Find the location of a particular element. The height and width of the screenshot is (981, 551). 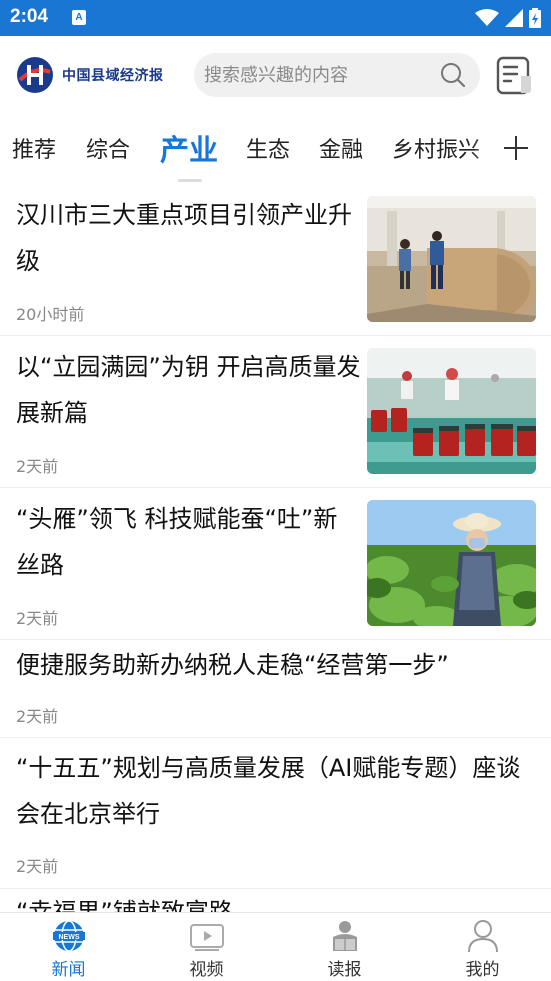

news-title: “幸福果”铺就致富路 is located at coordinates (278, 900).